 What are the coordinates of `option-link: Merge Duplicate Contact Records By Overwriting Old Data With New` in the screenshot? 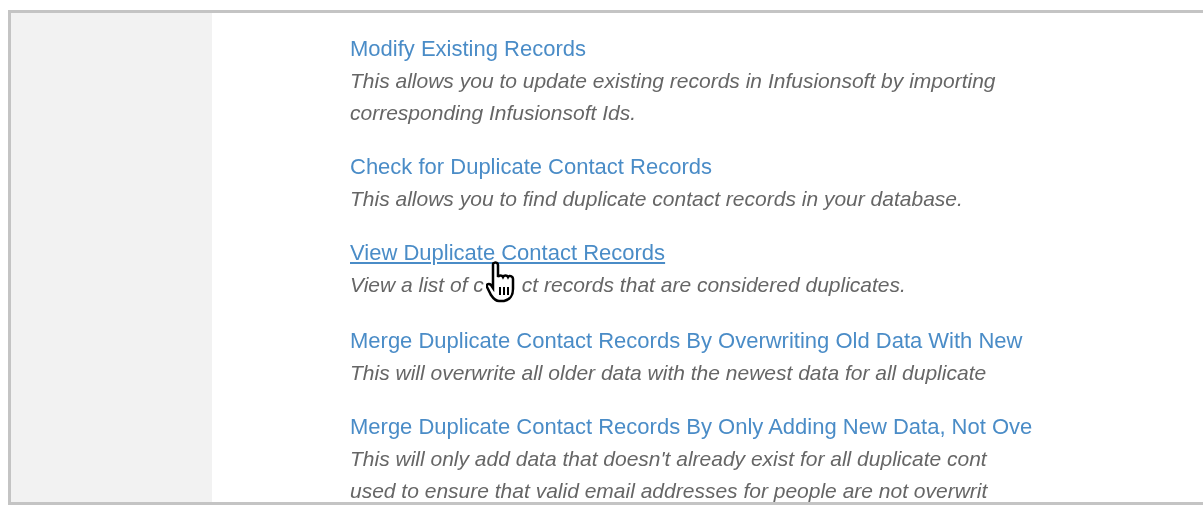 It's located at (686, 341).